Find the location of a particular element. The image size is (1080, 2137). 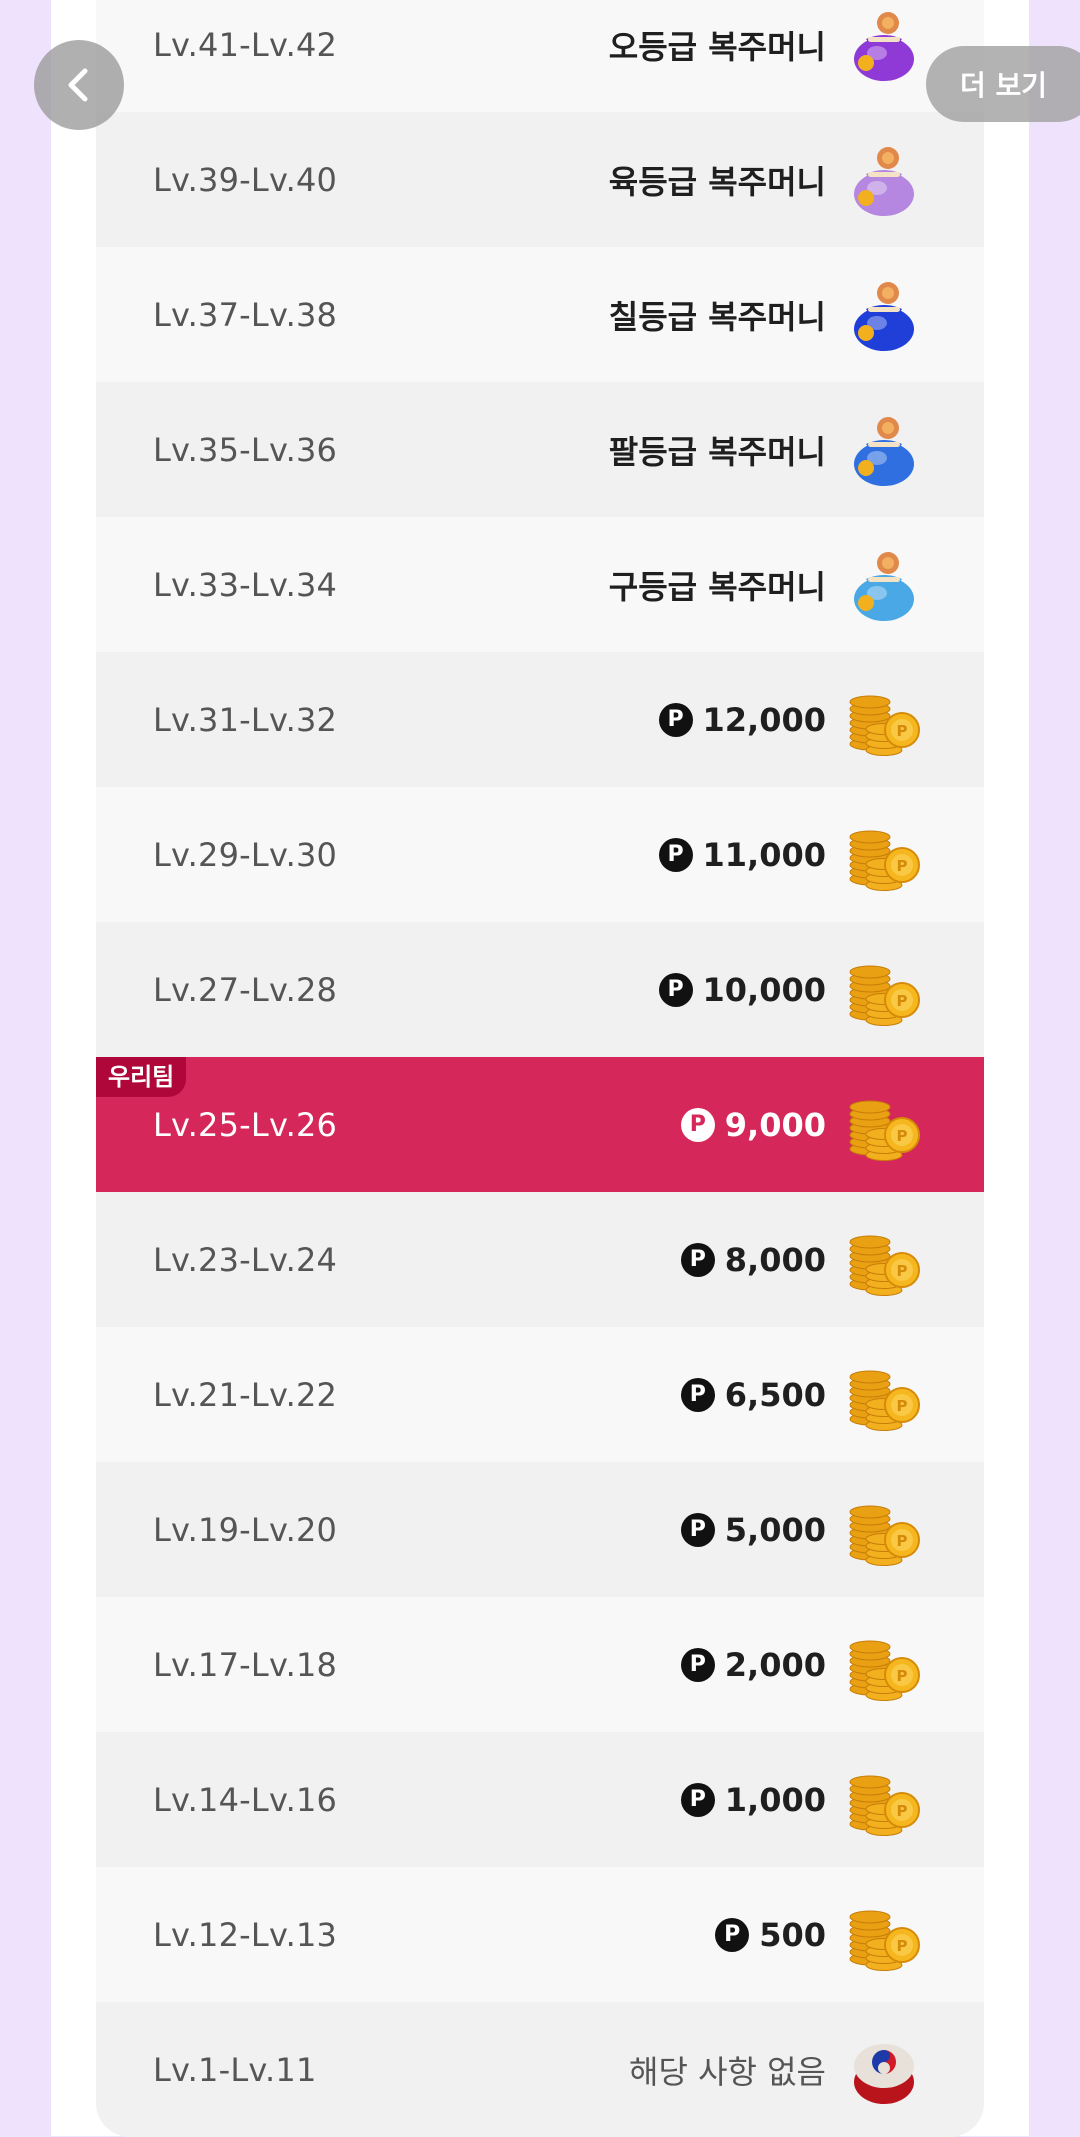

reward-label: 오등급 복주머니 is located at coordinates (717, 46).